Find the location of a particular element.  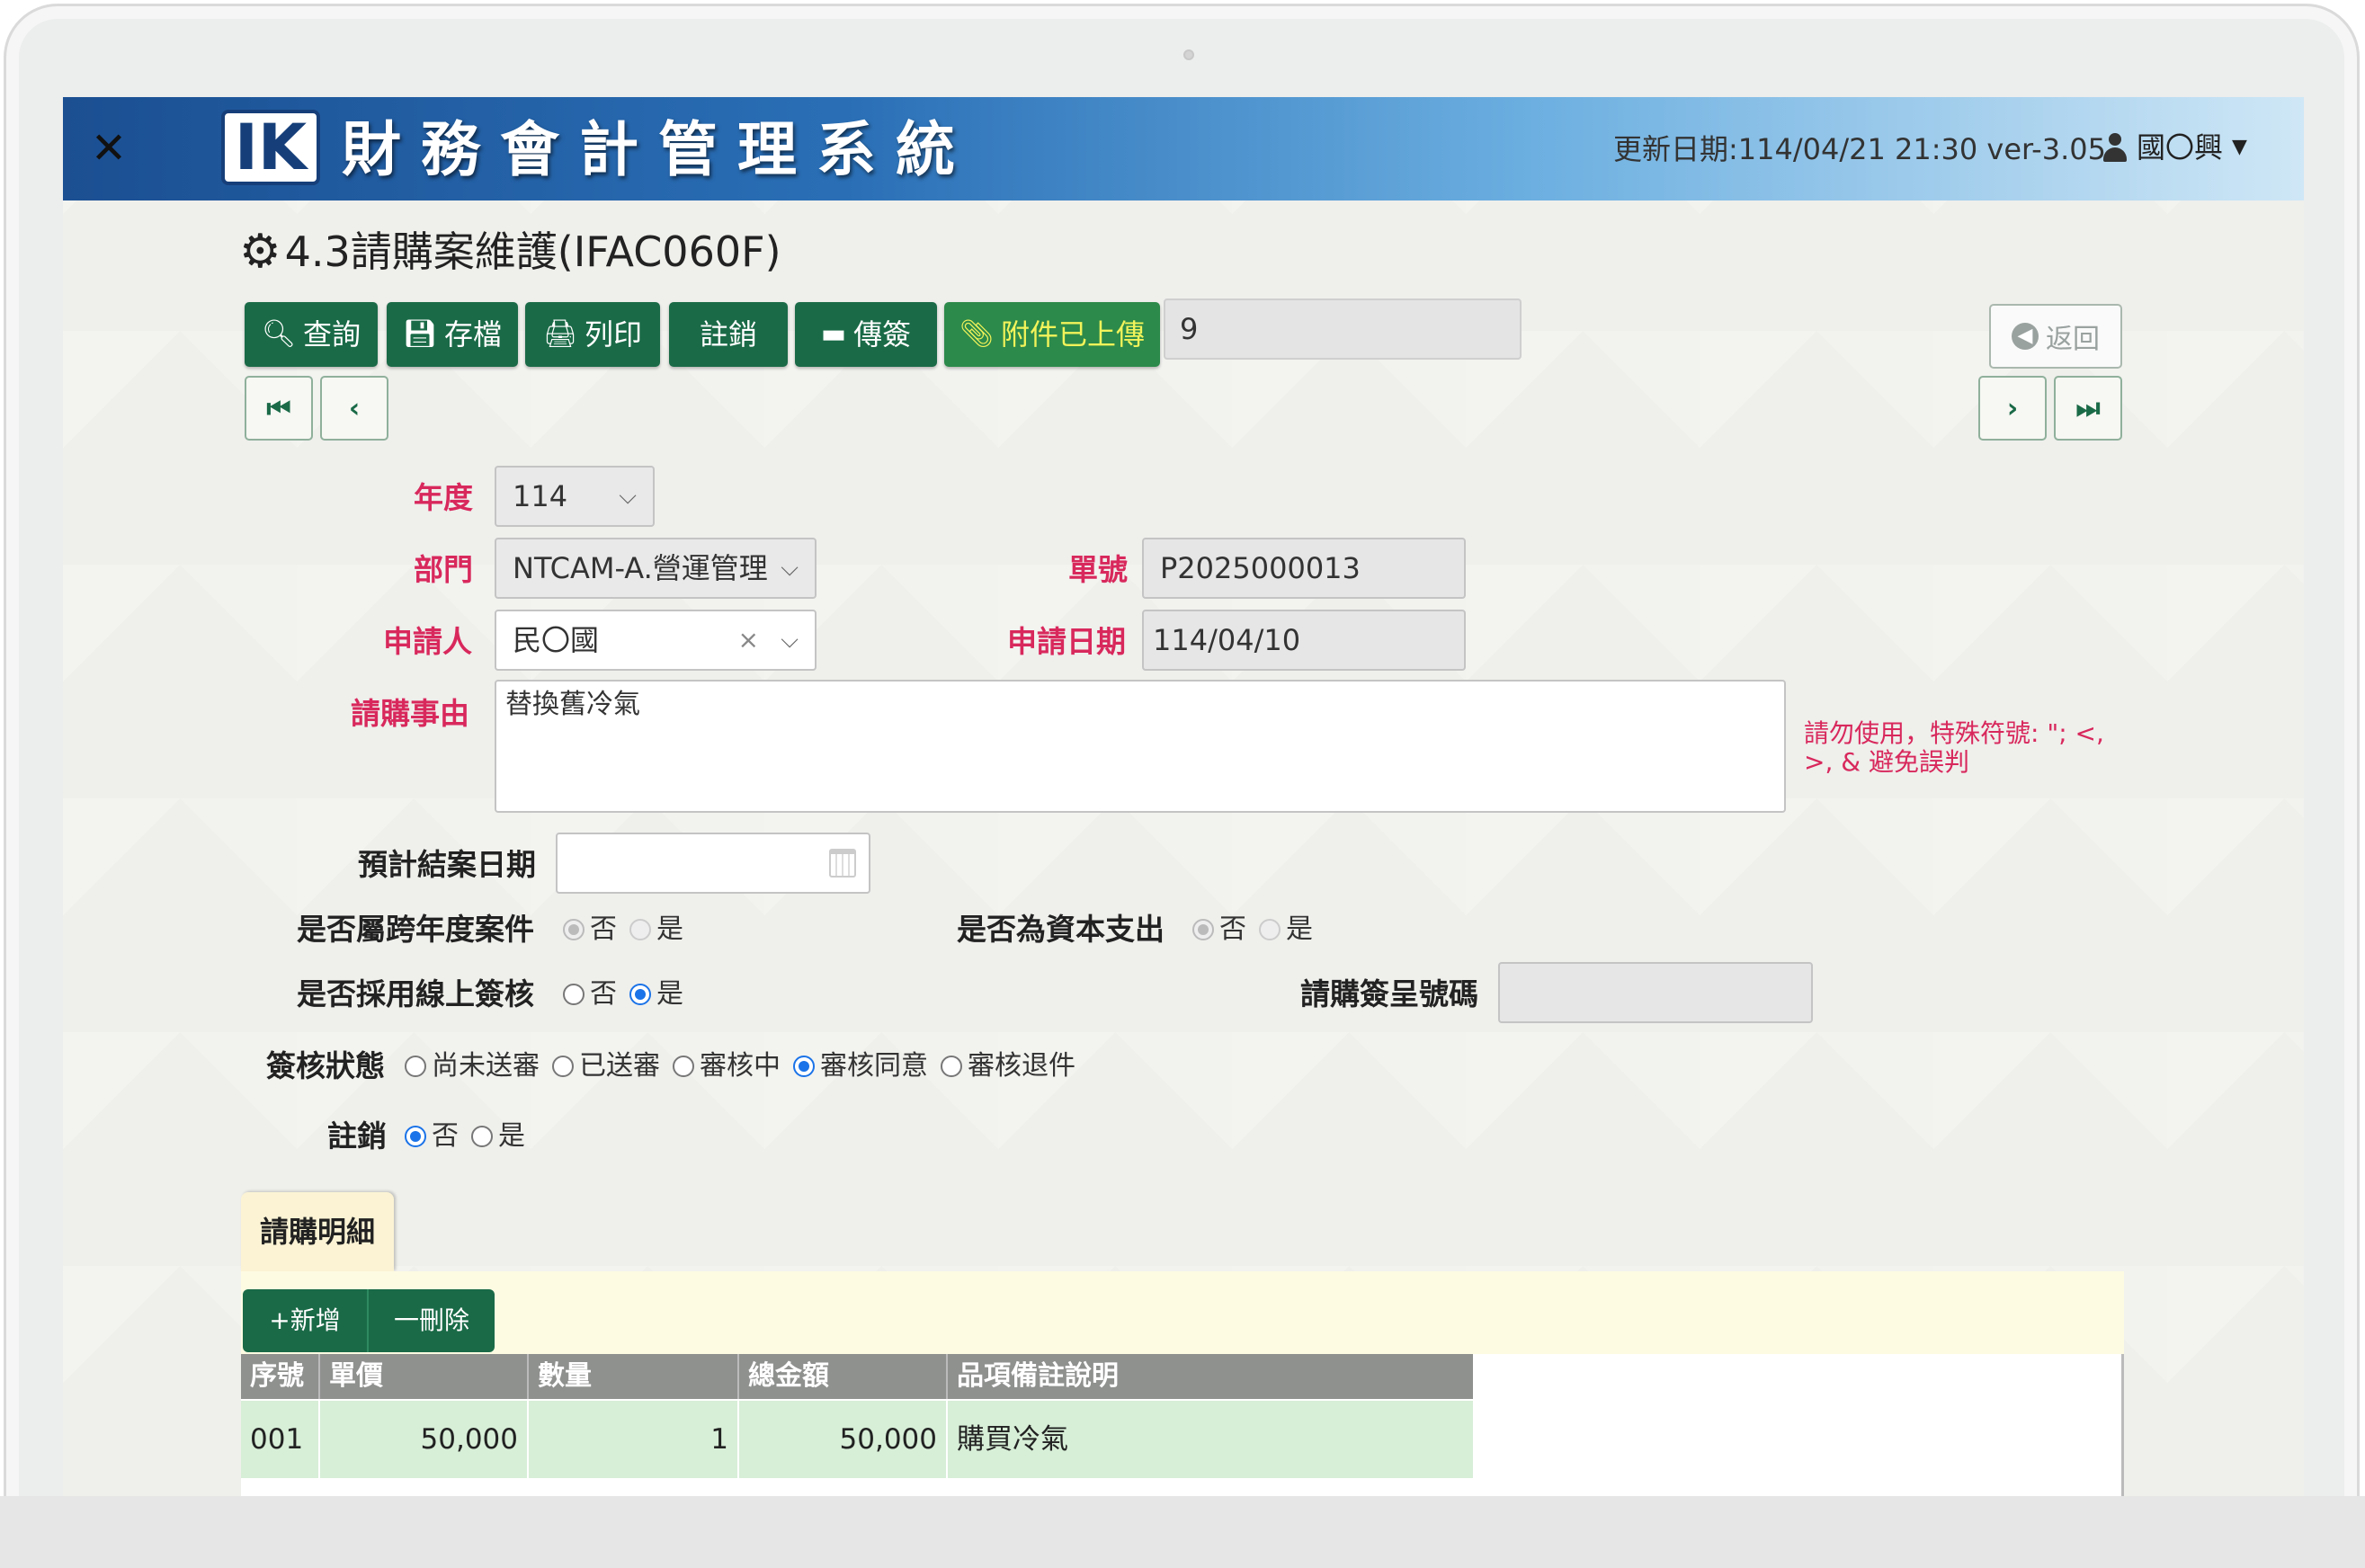

chevron-right-icon: › is located at coordinates (2012, 408).